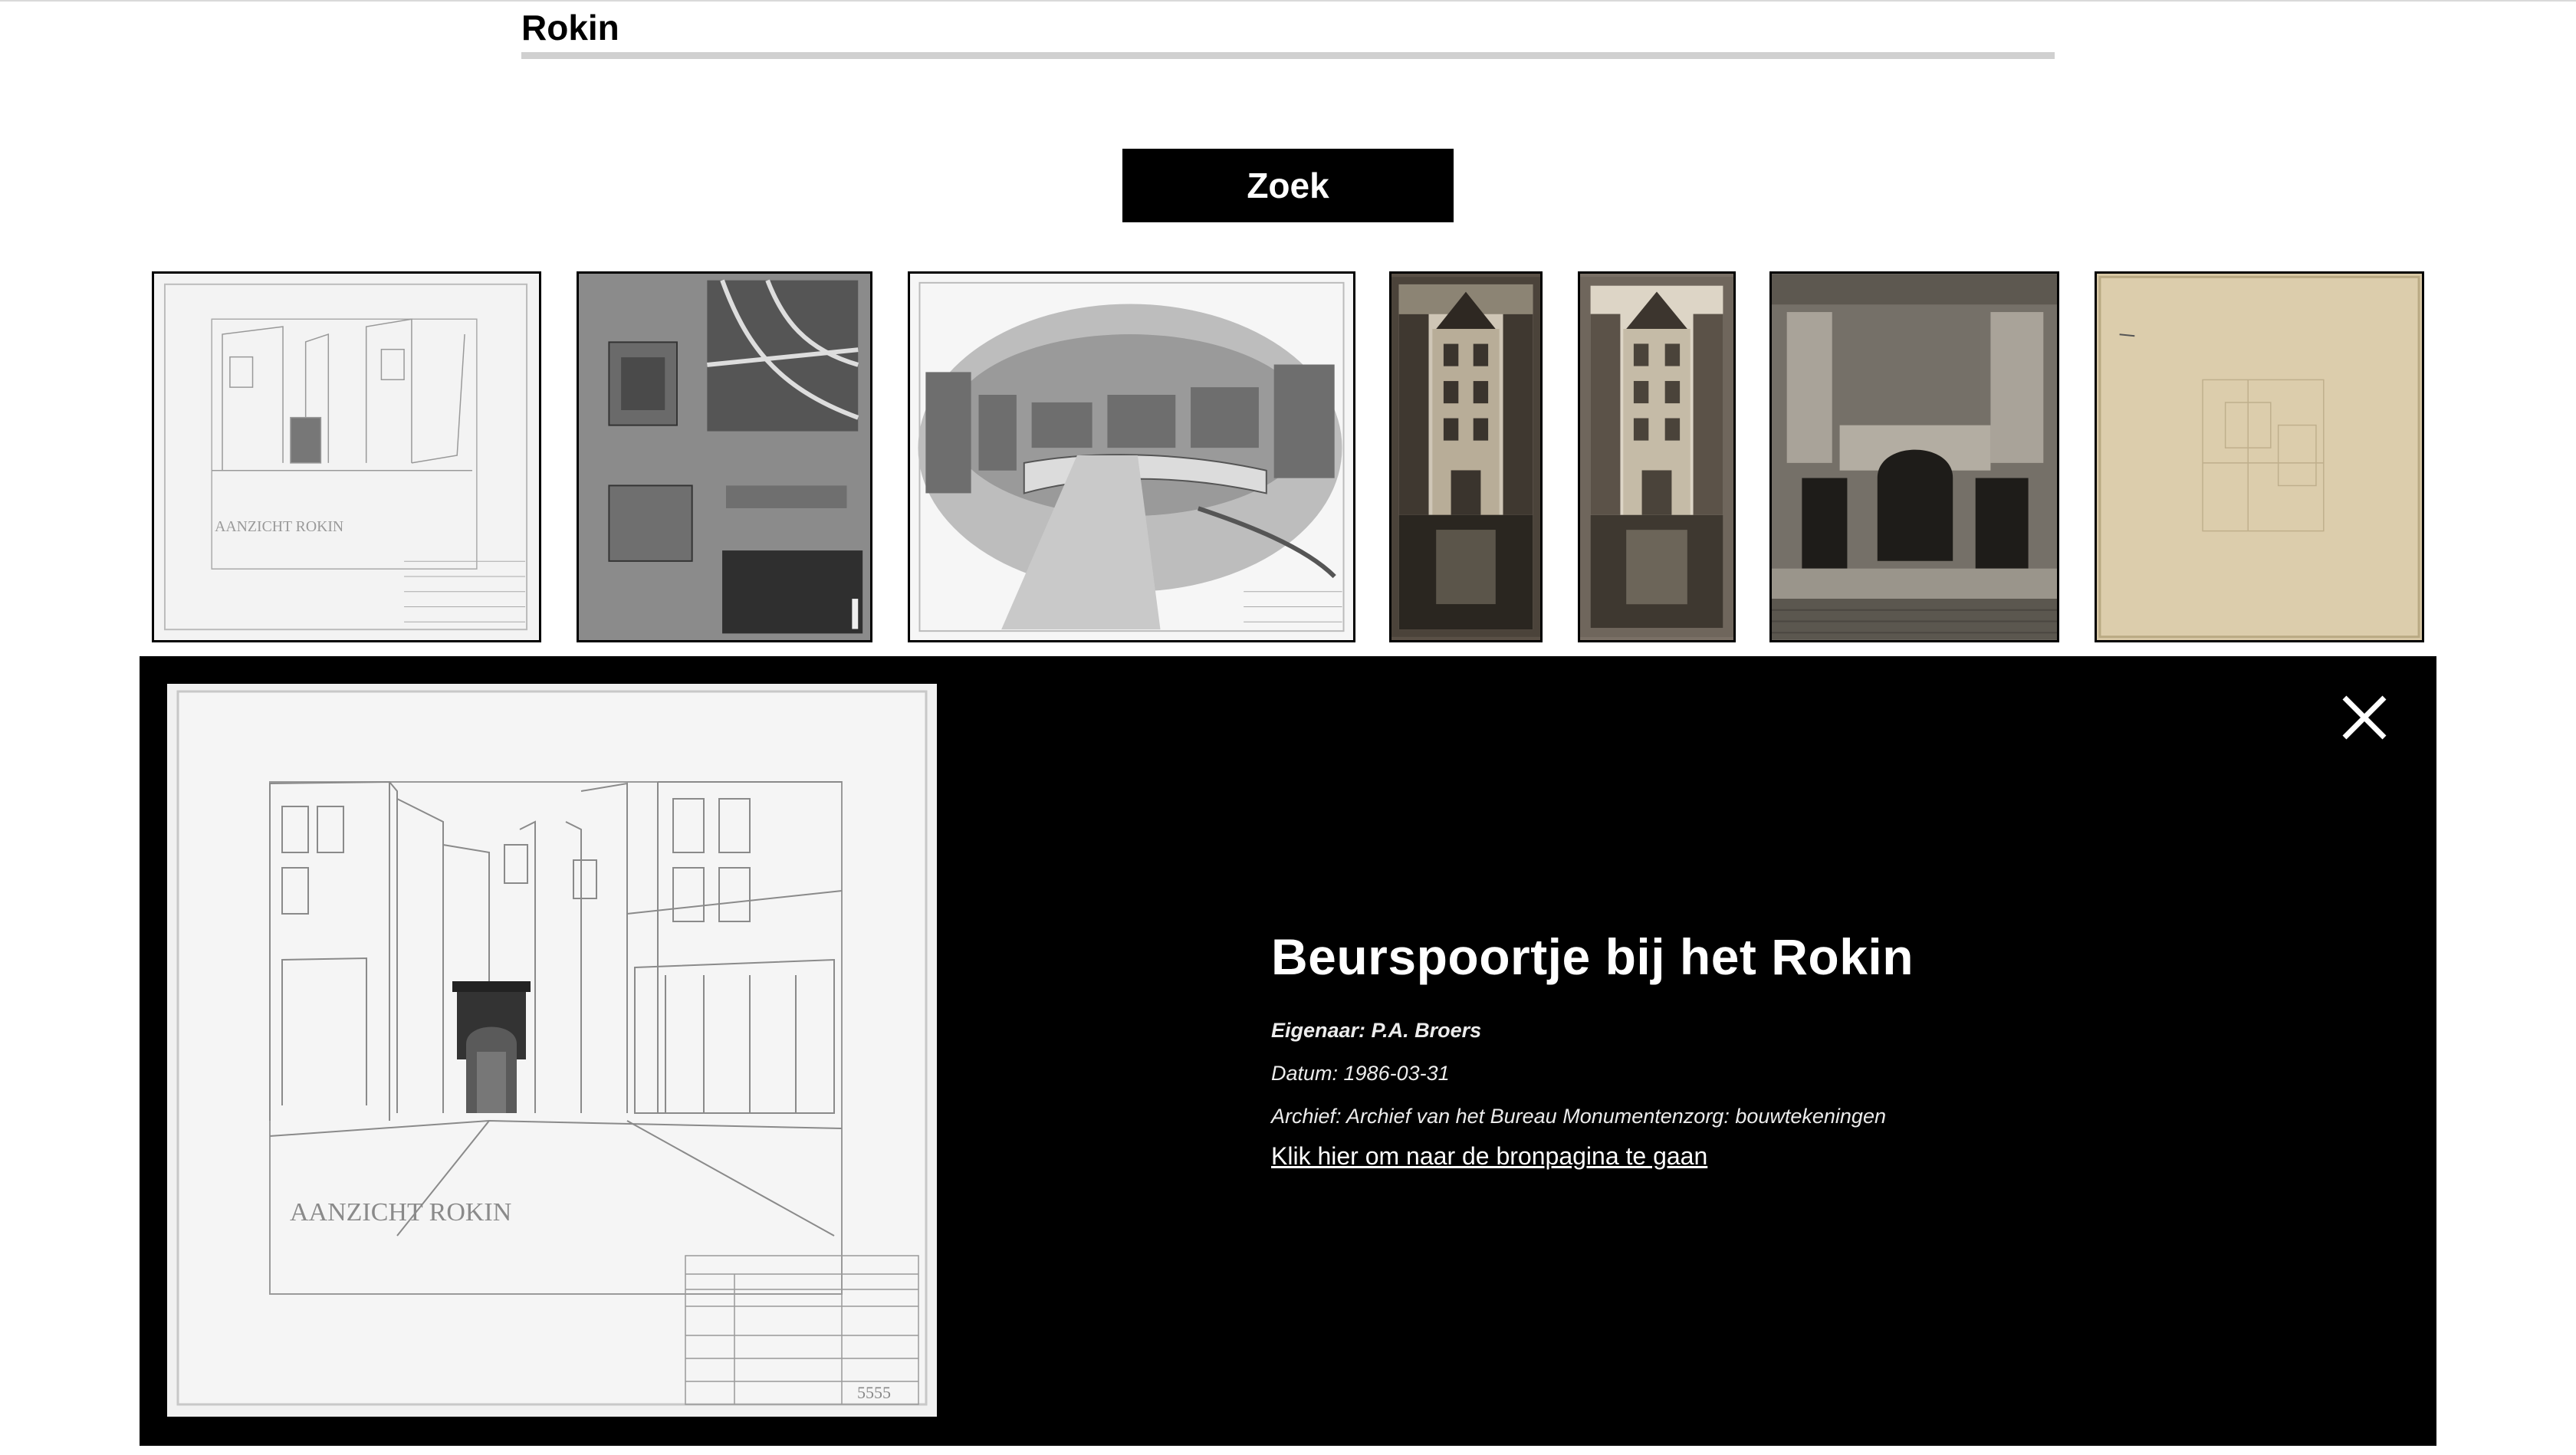 The image size is (2576, 1455). I want to click on close-icon, so click(2364, 717).